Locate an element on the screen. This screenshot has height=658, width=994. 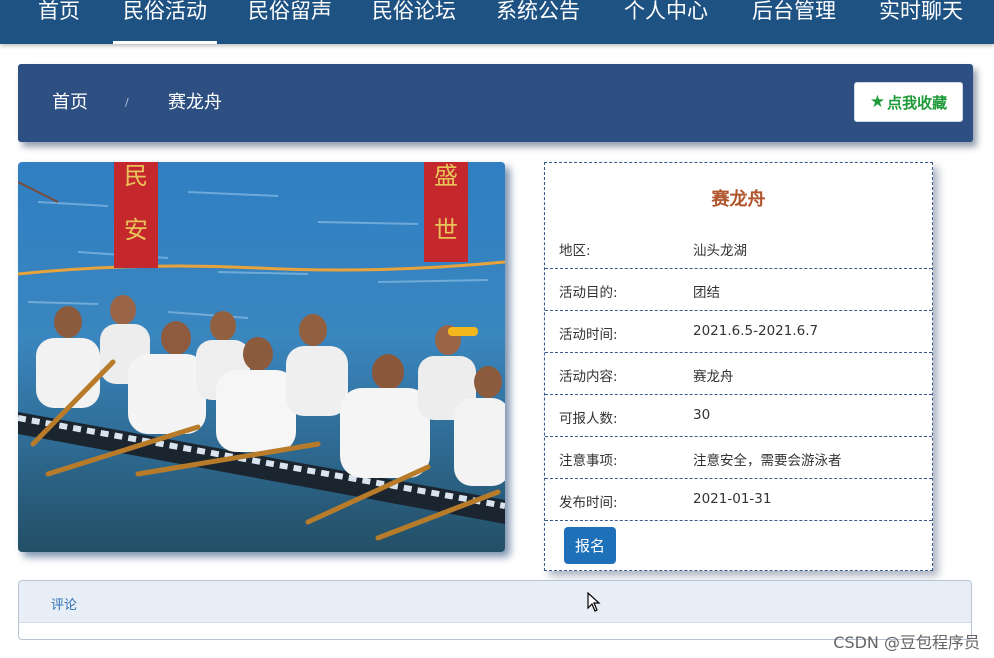
banner-left-char-1: 民 is located at coordinates (136, 176).